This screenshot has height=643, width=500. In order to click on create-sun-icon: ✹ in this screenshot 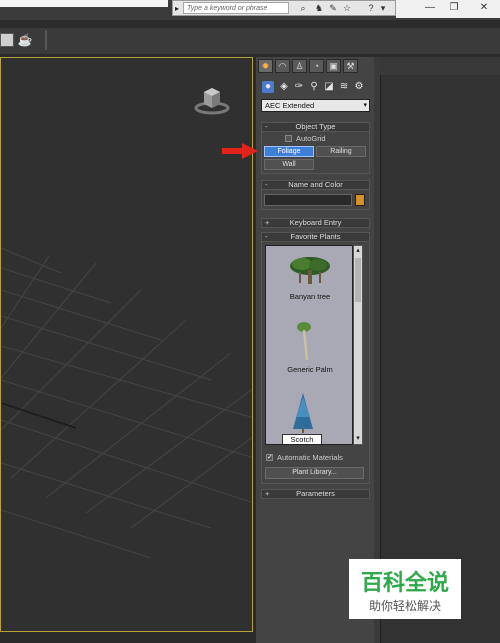, I will do `click(265, 66)`.